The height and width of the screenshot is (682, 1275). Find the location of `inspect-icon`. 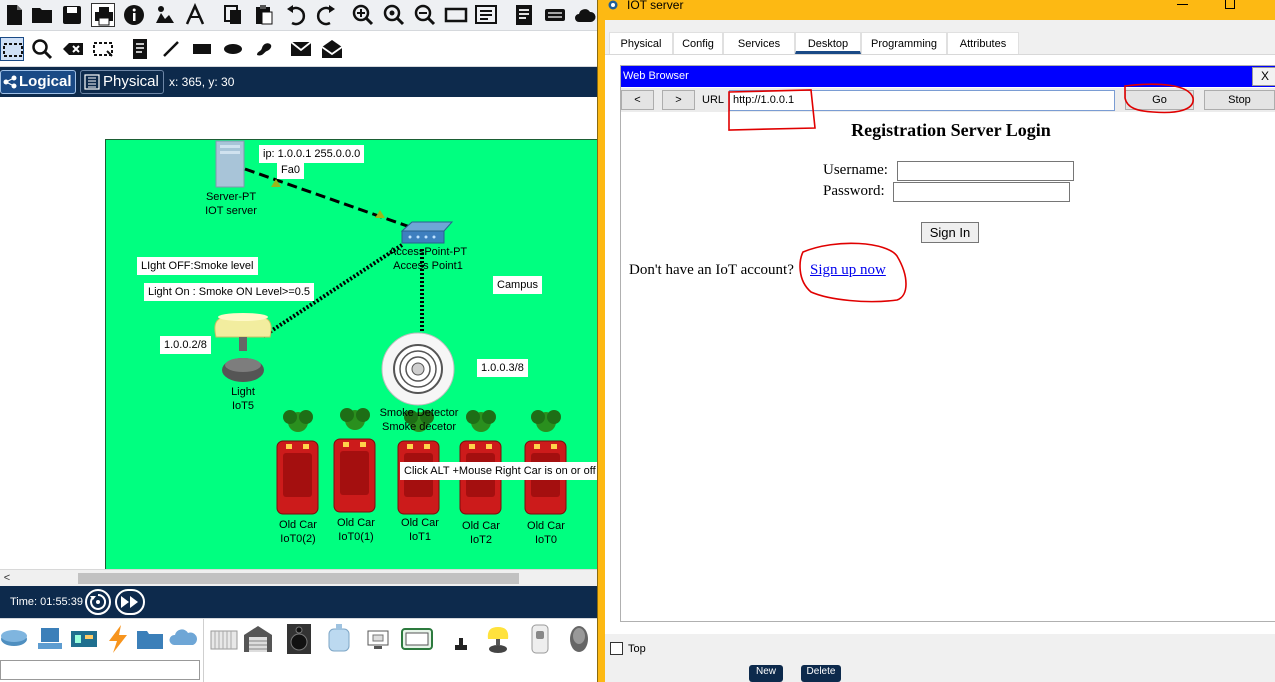

inspect-icon is located at coordinates (42, 49).